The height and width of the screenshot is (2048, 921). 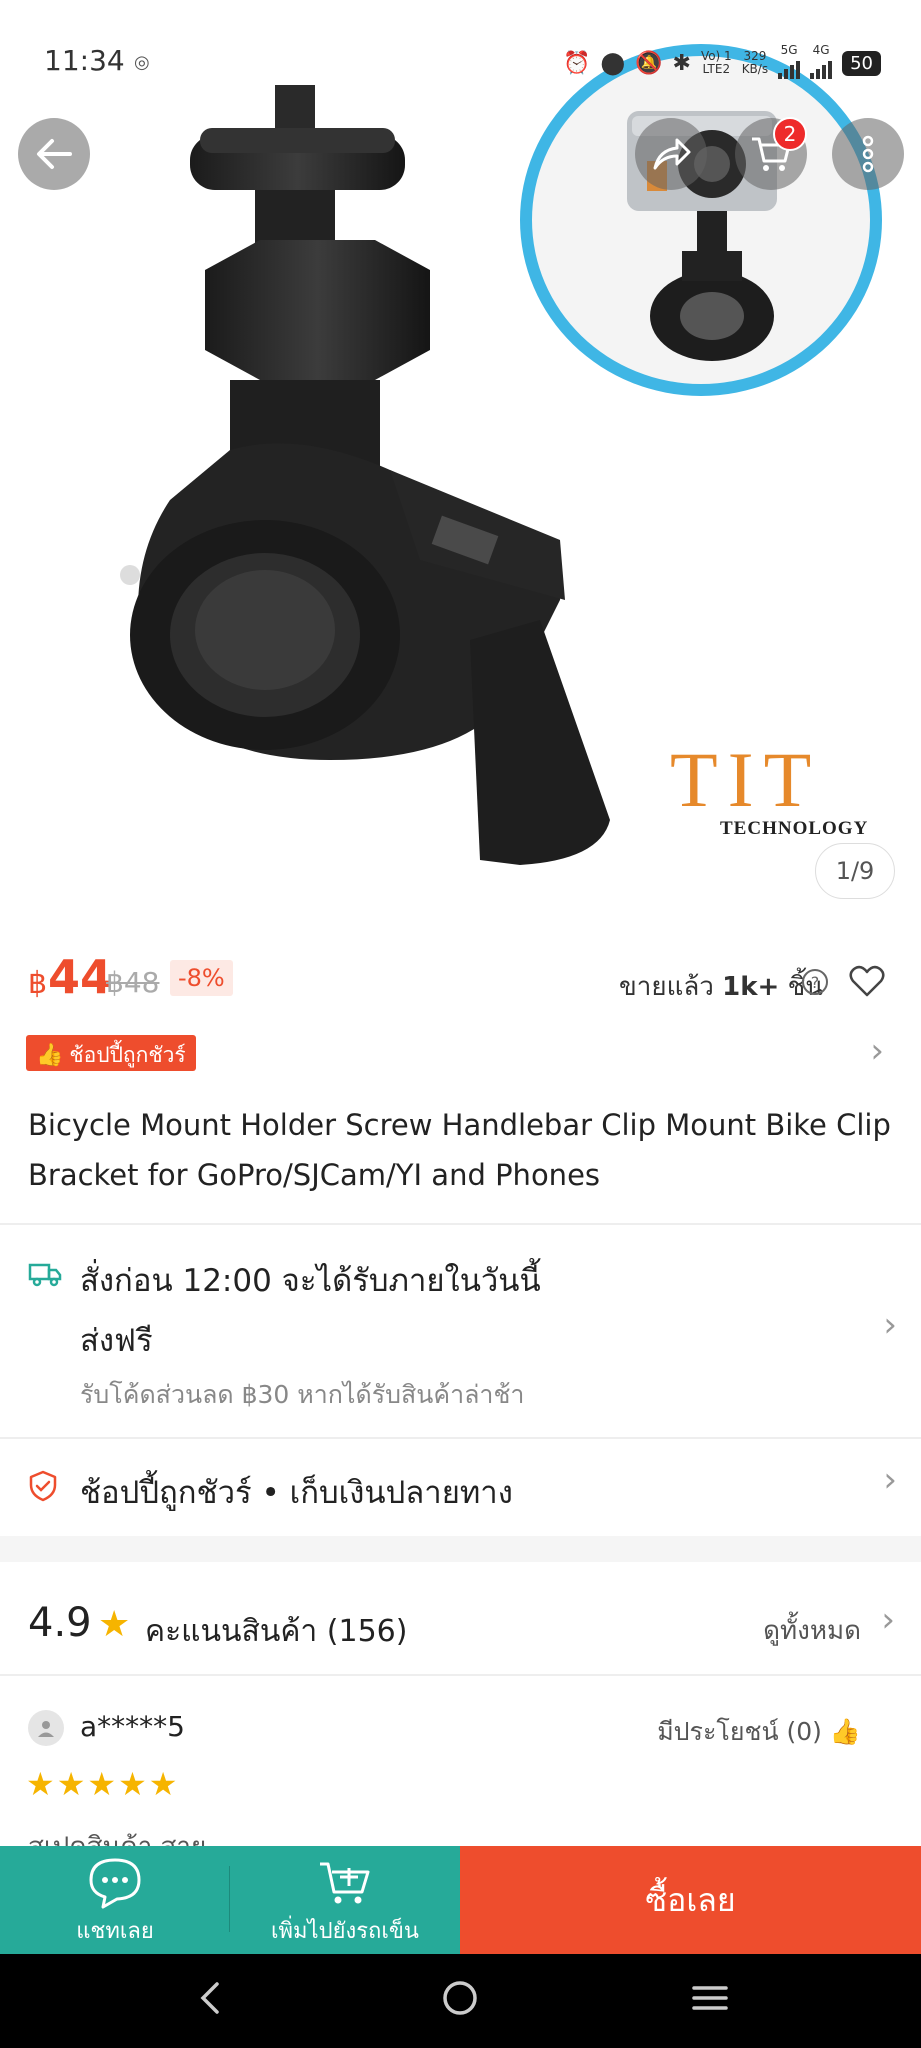 What do you see at coordinates (210, 1998) in the screenshot?
I see `nav-back-icon` at bounding box center [210, 1998].